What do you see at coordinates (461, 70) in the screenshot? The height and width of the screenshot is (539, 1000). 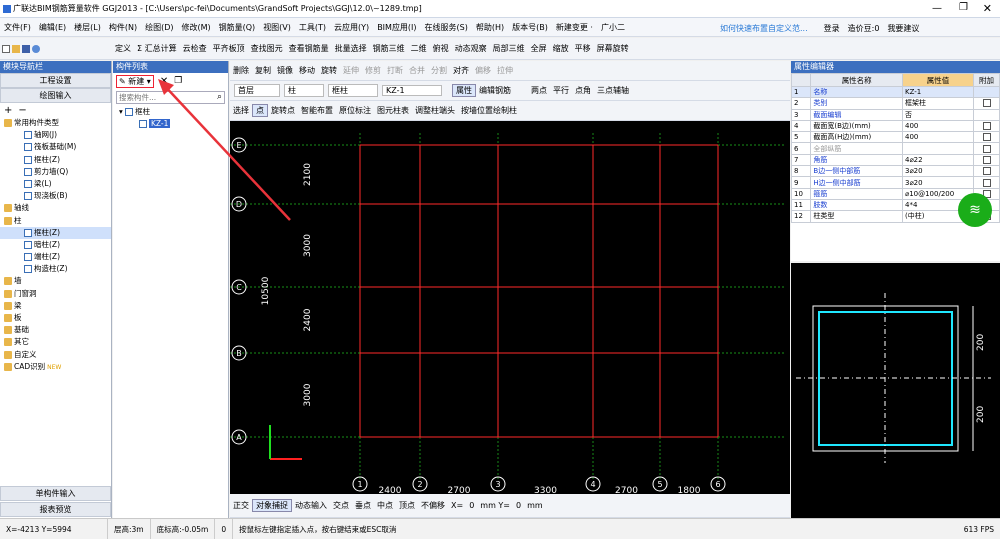 I see `edit-btn-10: 对齐` at bounding box center [461, 70].